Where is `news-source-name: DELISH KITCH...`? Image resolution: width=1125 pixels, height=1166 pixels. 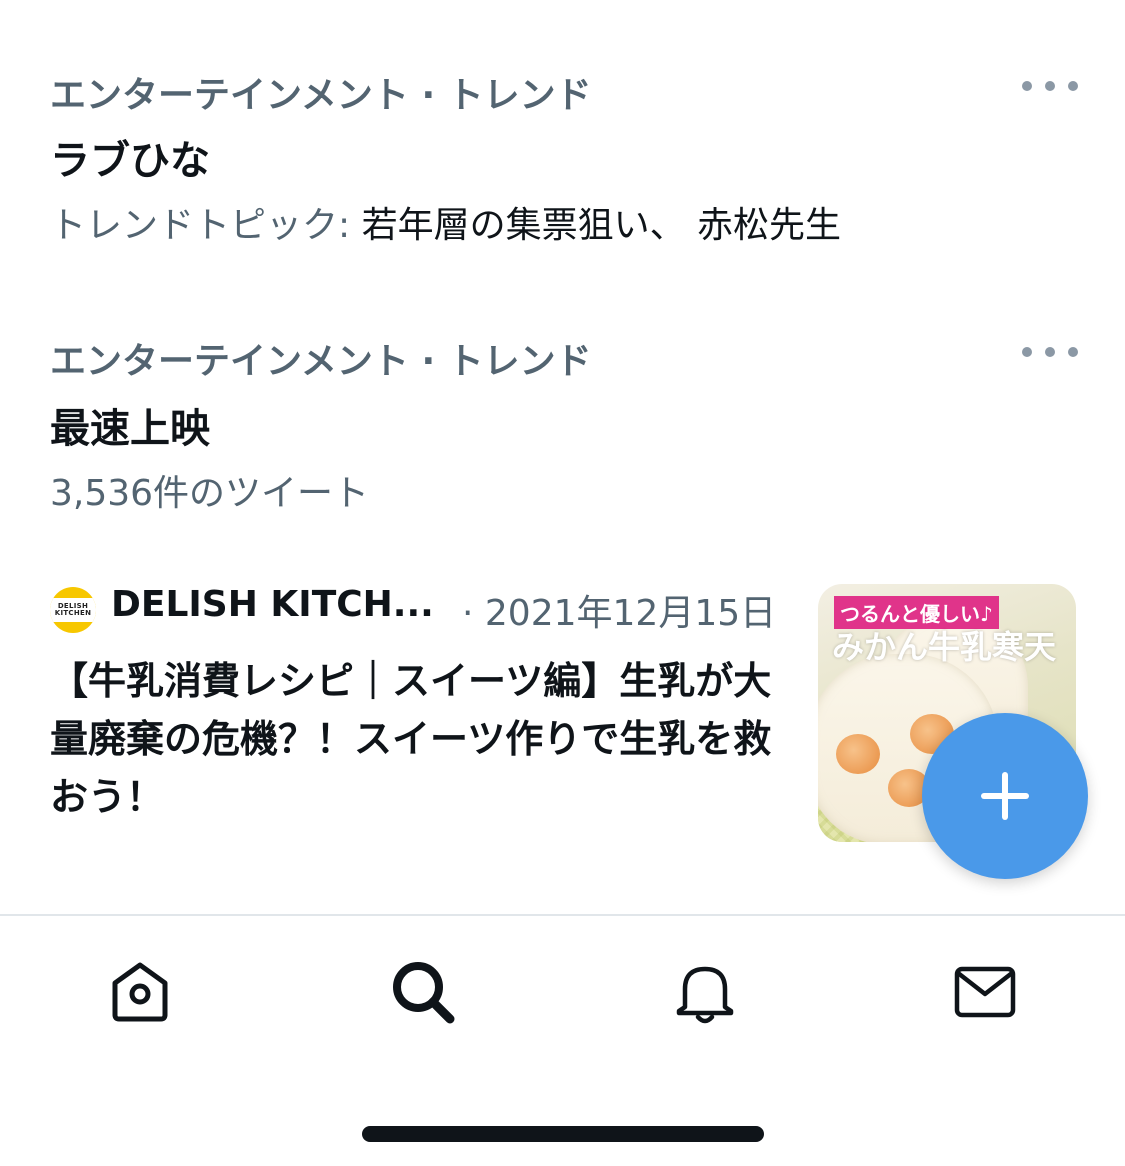
news-source-name: DELISH KITCH... is located at coordinates (272, 604).